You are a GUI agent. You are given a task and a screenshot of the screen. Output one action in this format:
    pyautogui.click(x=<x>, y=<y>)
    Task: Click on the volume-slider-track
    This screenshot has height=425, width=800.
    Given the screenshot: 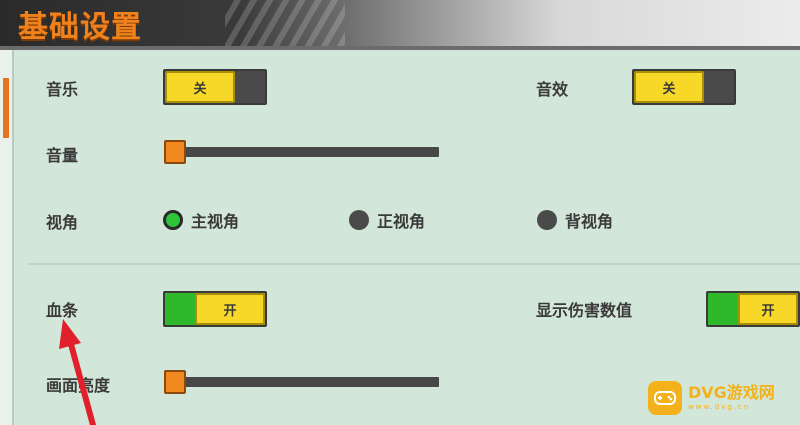 What is the action you would take?
    pyautogui.click(x=301, y=152)
    